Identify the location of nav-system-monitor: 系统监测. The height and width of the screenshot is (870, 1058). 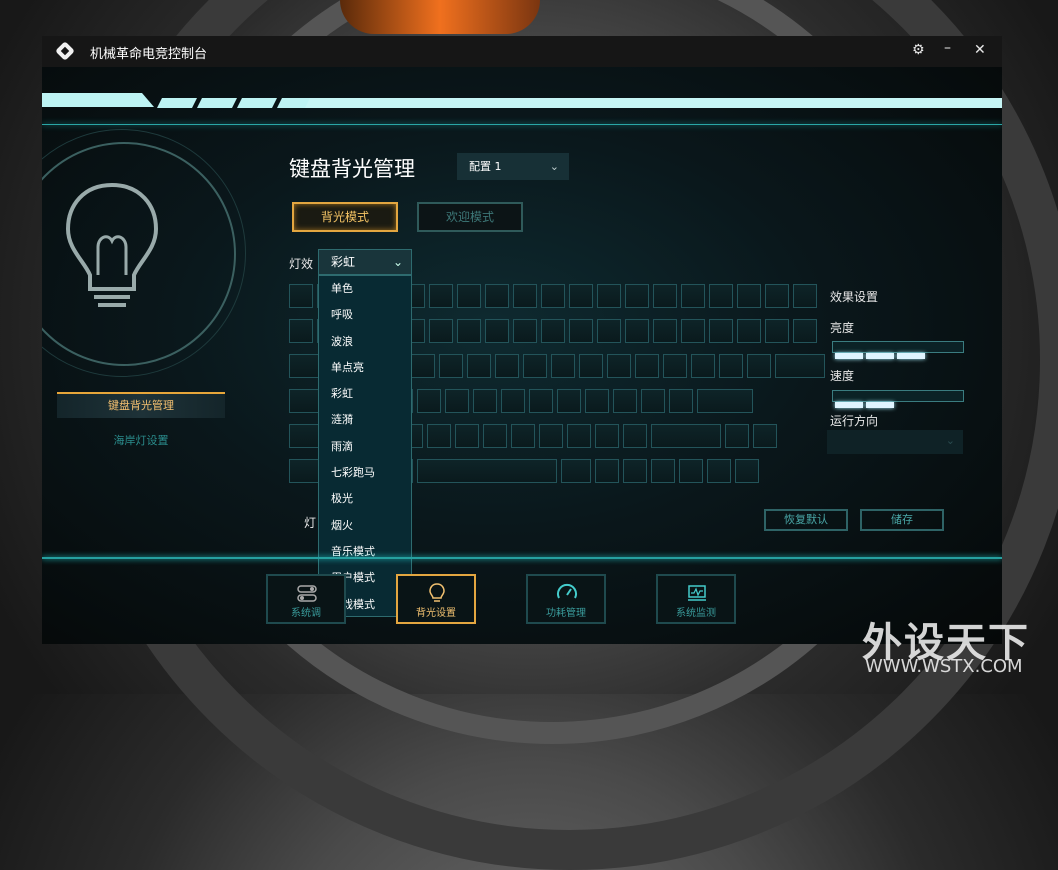
(696, 599).